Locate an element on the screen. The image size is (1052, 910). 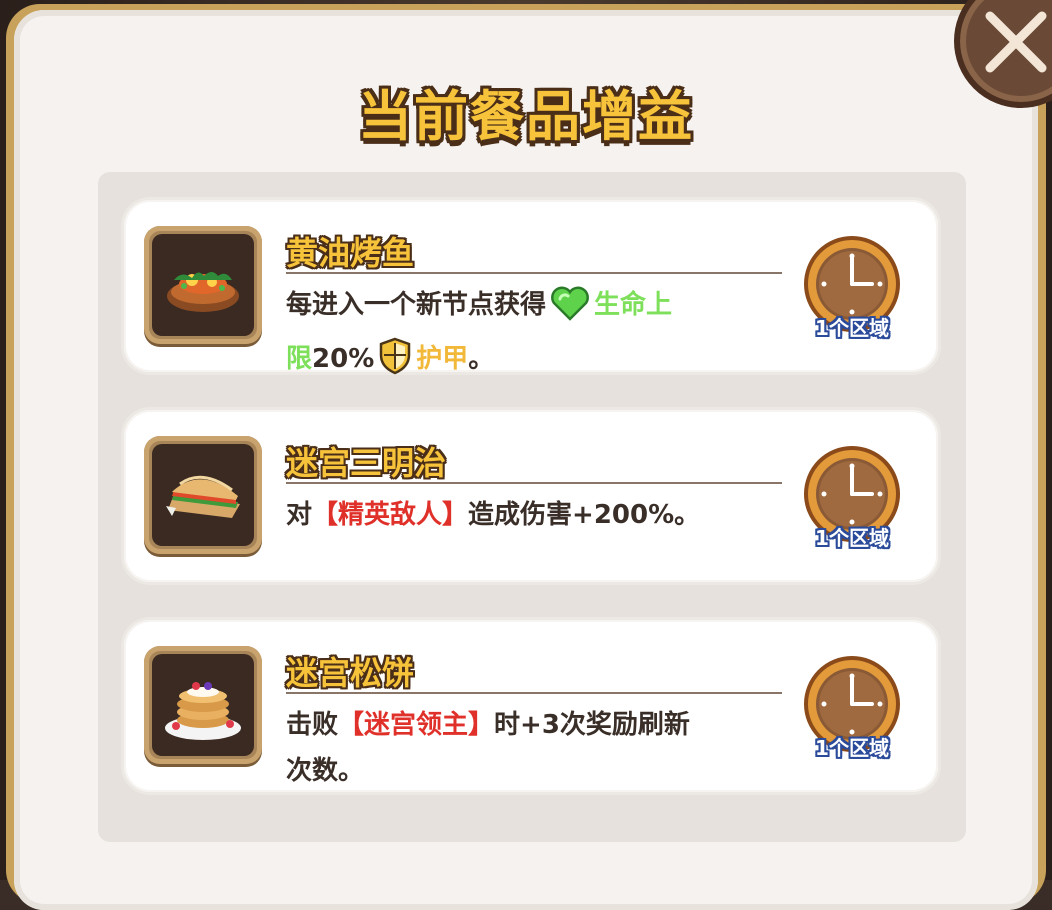
maze-lord-text: 【迷宫领主】 is located at coordinates (416, 725).